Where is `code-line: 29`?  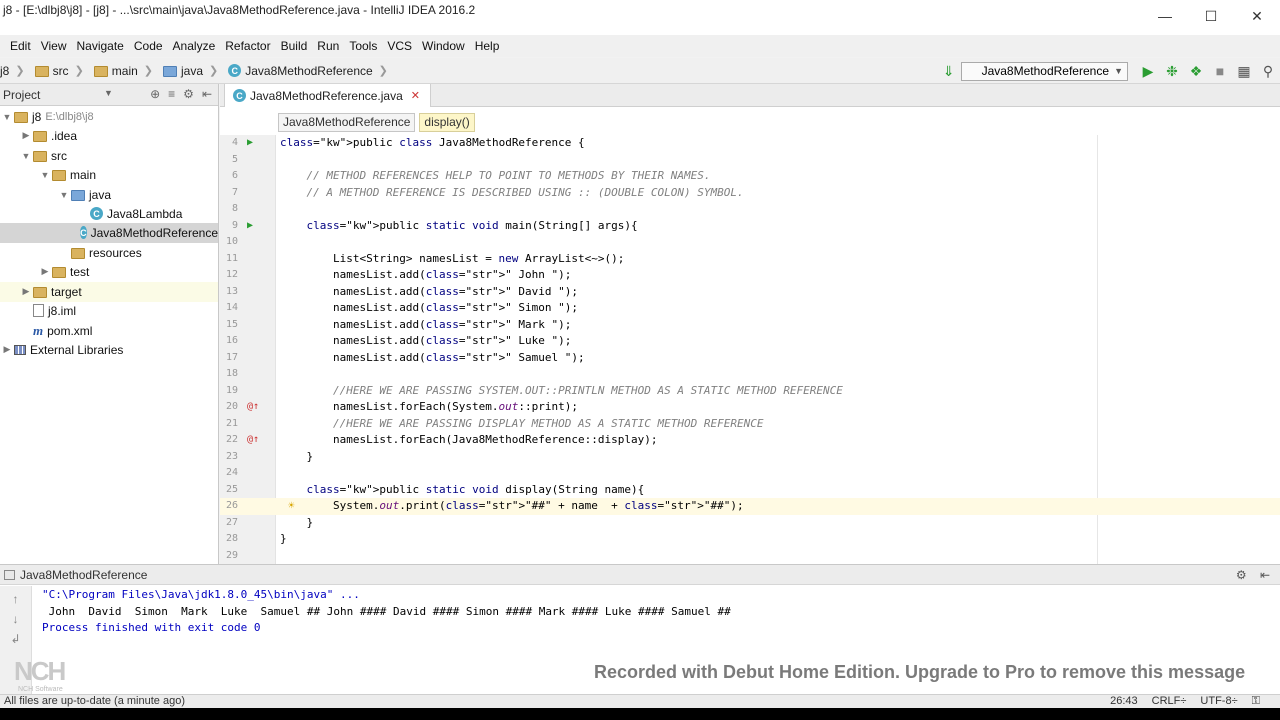
code-line: 29 is located at coordinates (750, 556).